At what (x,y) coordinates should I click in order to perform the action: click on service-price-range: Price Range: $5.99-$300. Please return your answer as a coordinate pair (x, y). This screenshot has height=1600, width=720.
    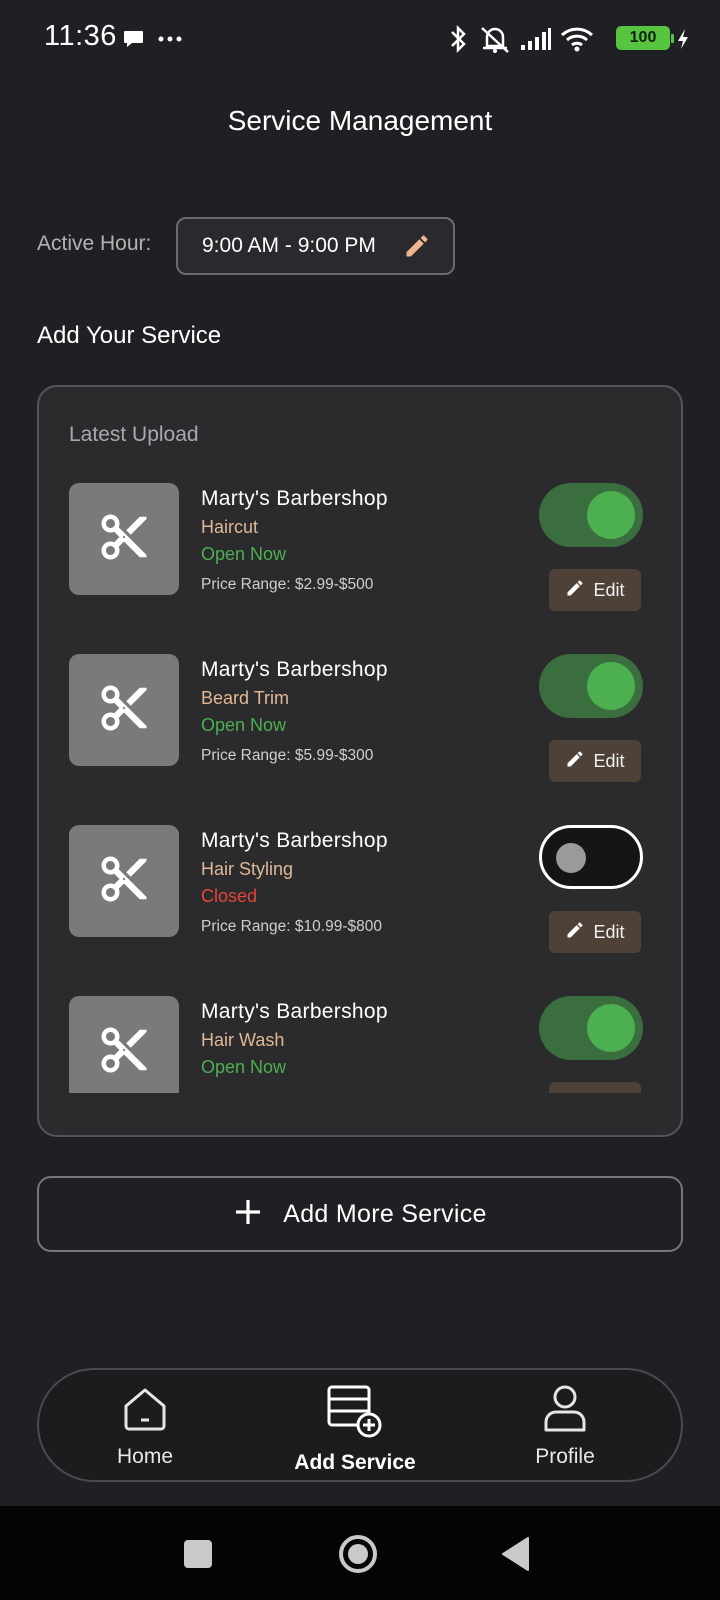
    Looking at the image, I should click on (287, 755).